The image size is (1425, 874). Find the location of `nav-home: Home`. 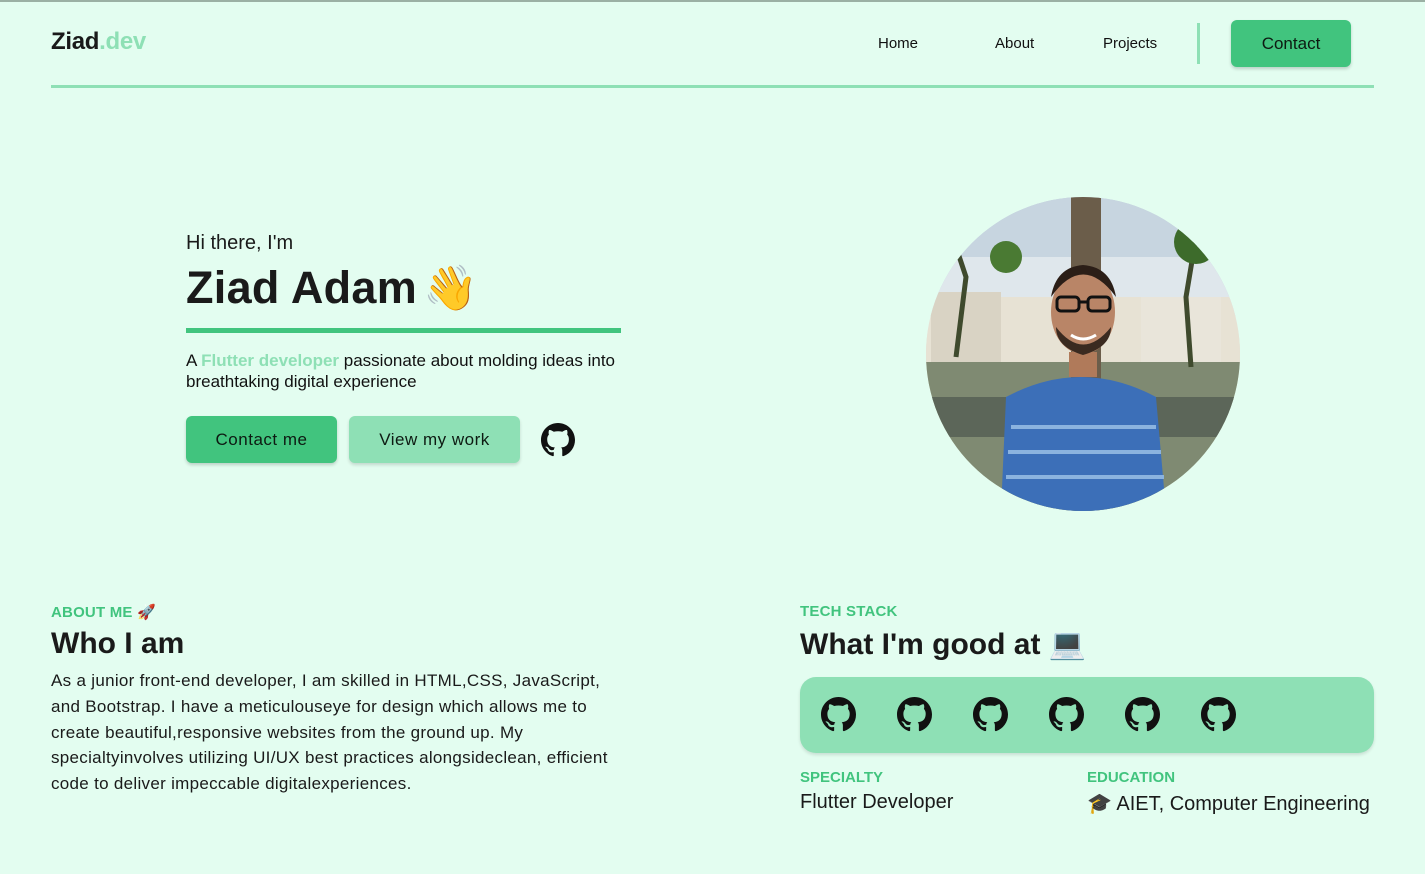

nav-home: Home is located at coordinates (898, 43).